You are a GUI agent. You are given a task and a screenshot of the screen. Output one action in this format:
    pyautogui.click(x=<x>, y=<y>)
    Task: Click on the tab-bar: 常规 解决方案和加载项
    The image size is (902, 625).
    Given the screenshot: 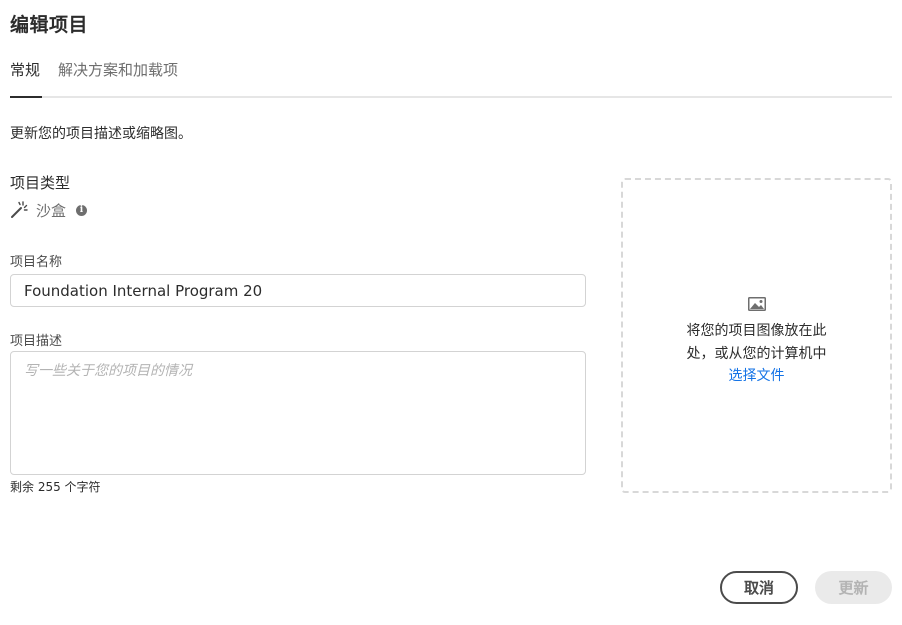 What is the action you would take?
    pyautogui.click(x=451, y=78)
    